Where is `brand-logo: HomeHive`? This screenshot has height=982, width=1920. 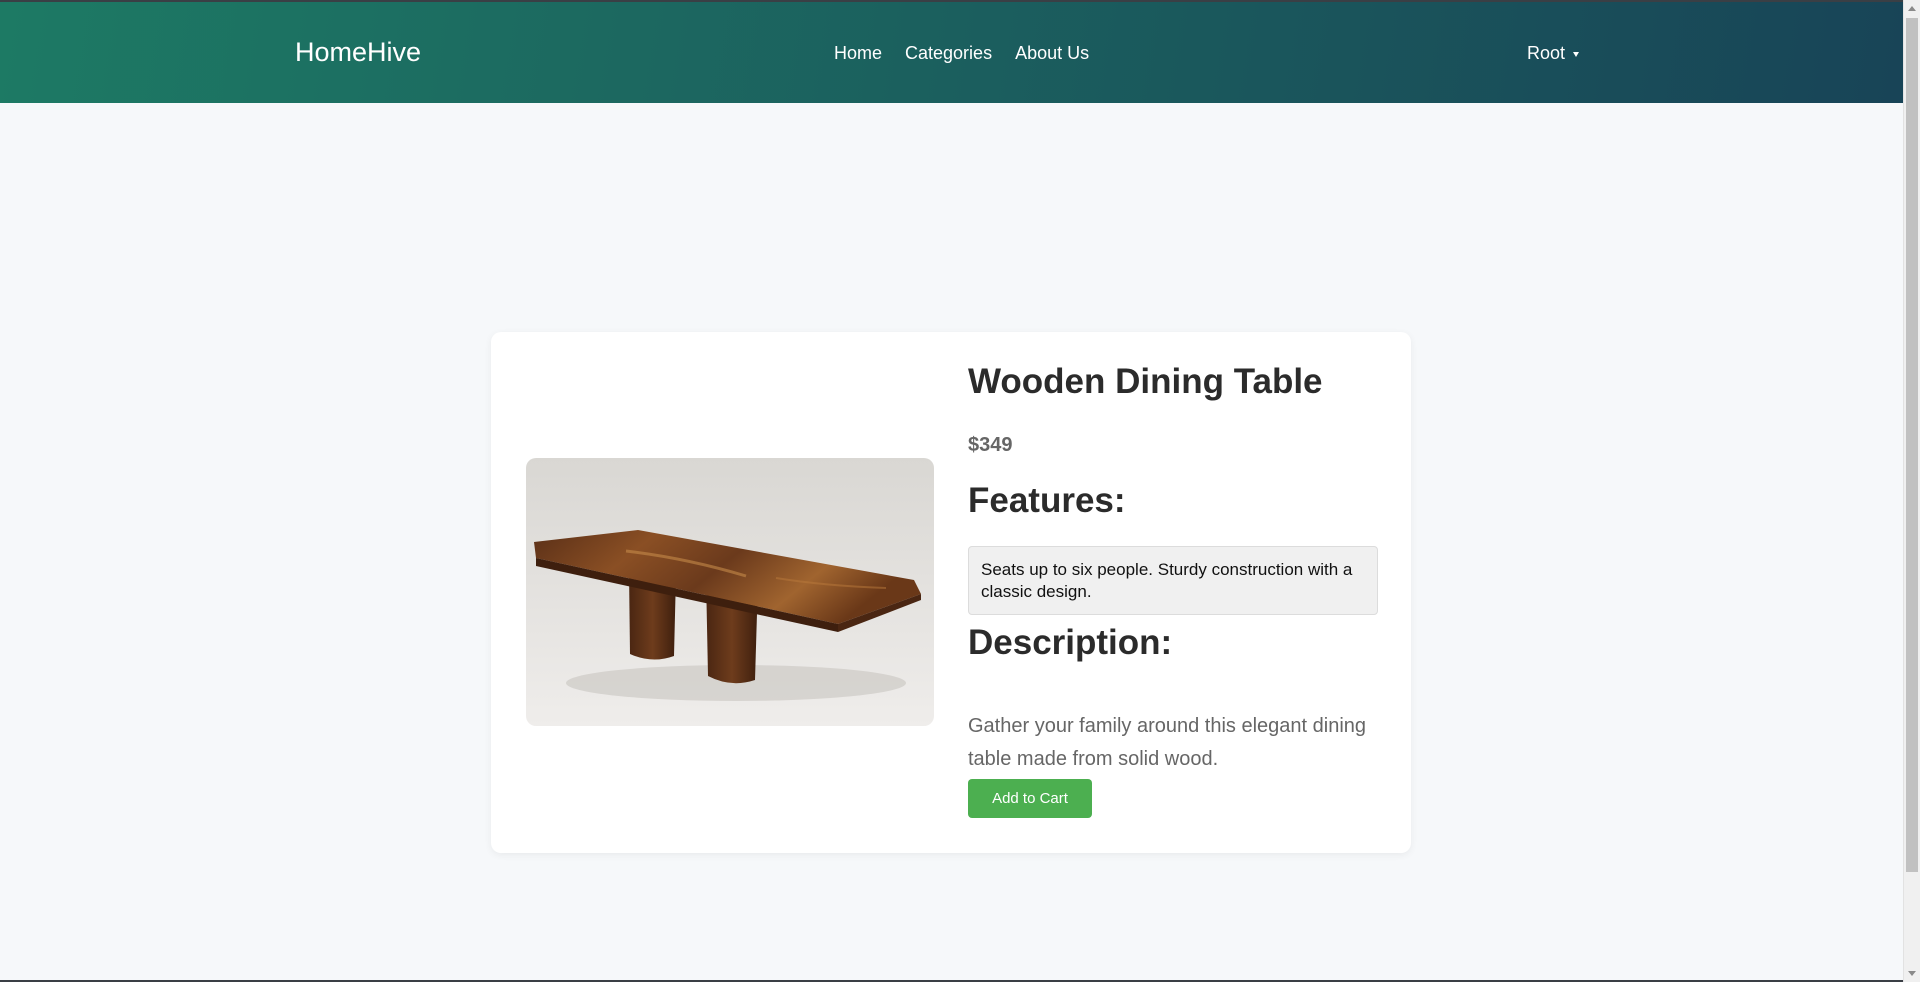 brand-logo: HomeHive is located at coordinates (358, 52).